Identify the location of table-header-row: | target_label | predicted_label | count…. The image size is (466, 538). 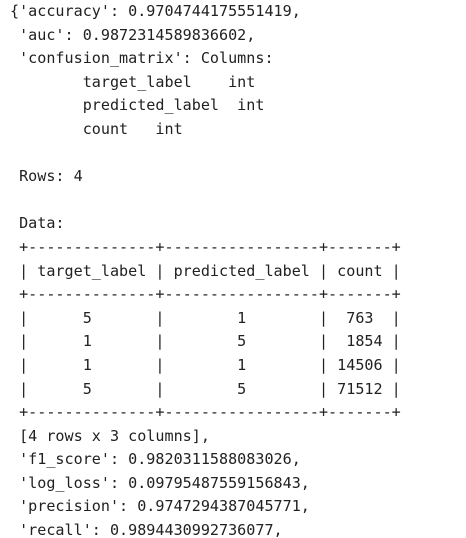
(205, 270).